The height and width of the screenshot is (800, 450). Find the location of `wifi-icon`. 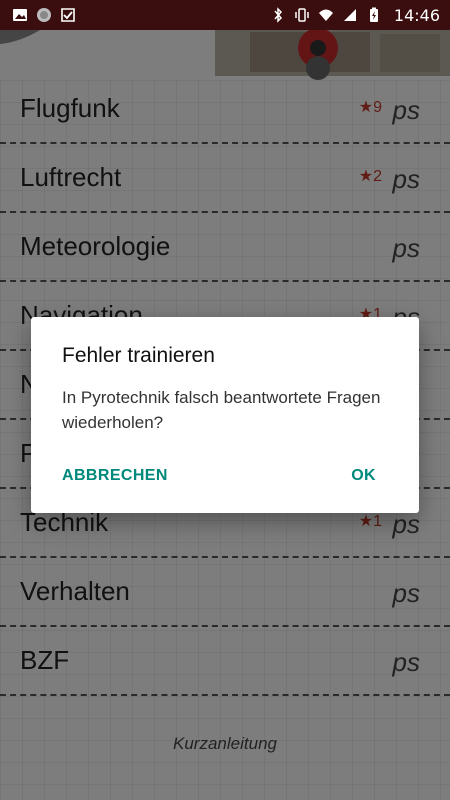

wifi-icon is located at coordinates (325, 15).